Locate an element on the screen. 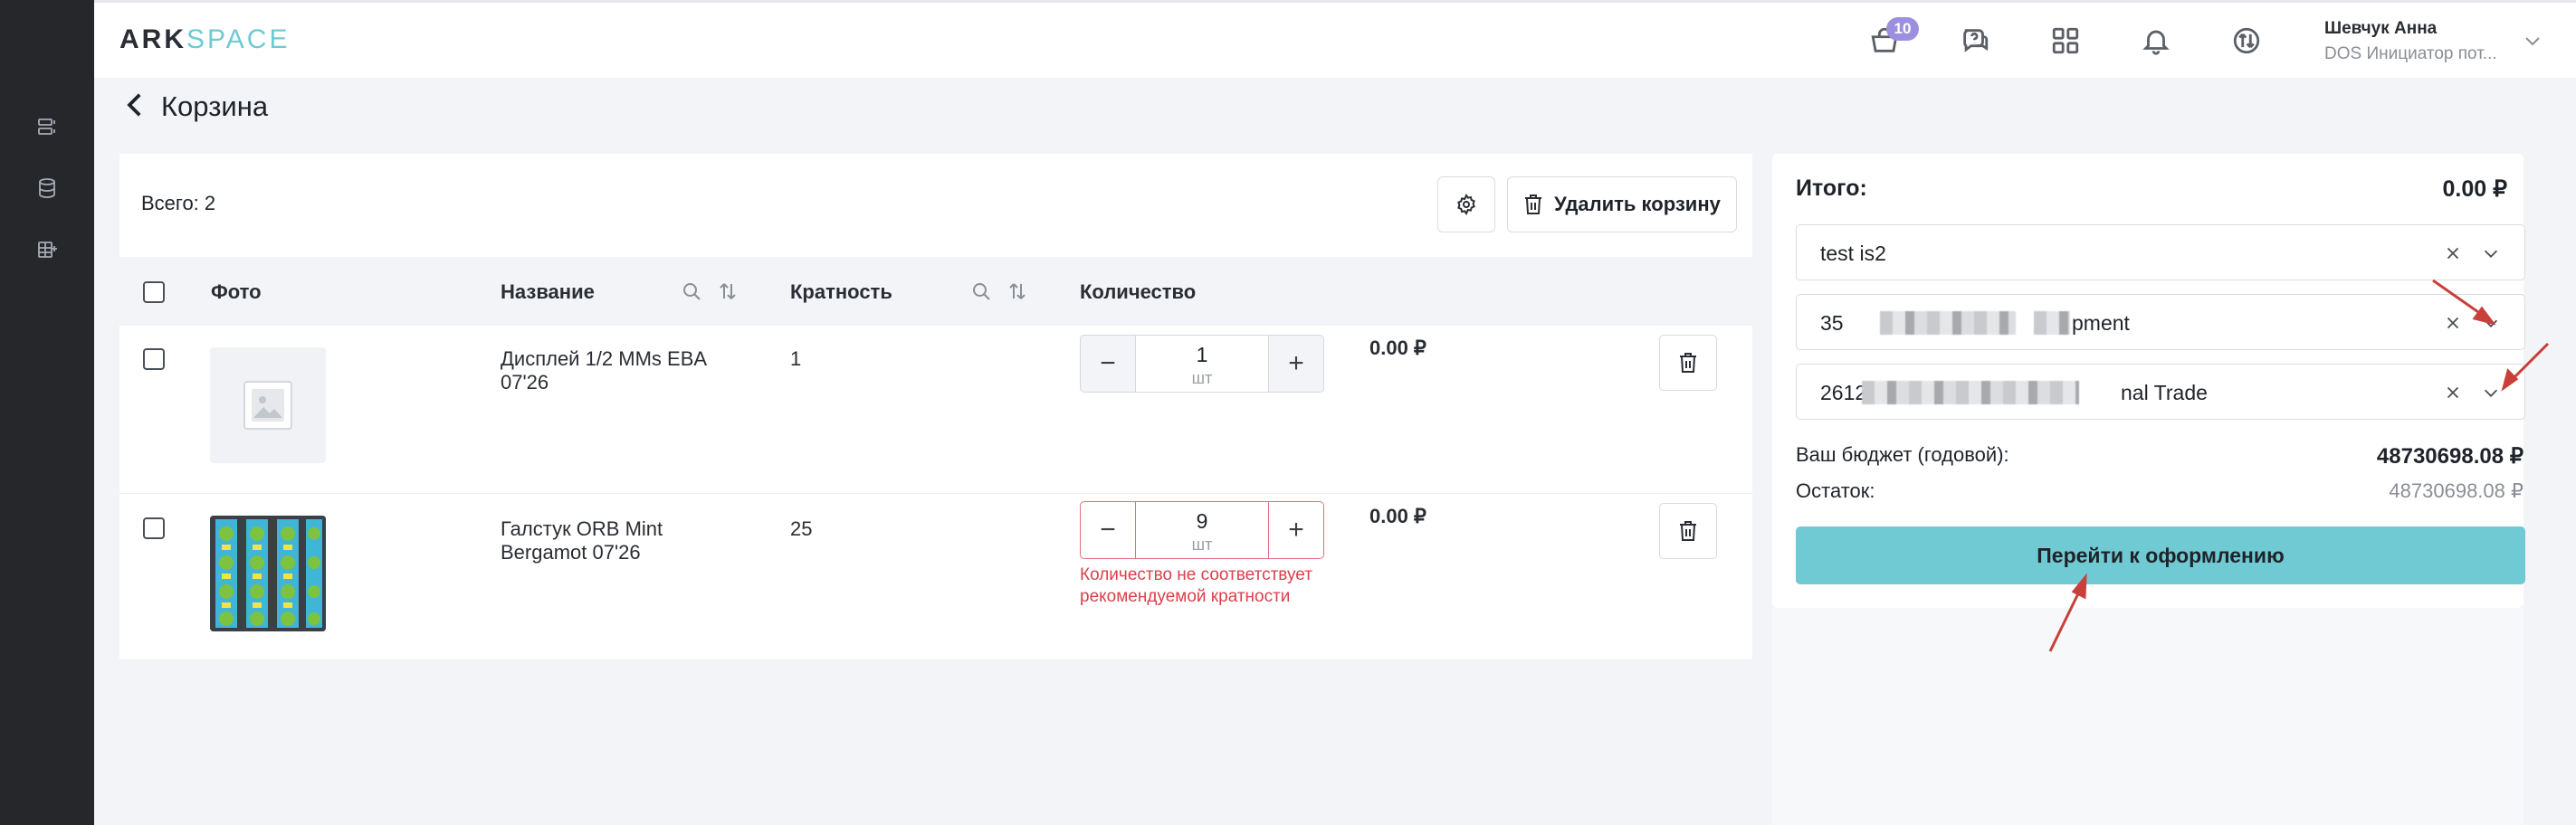 The height and width of the screenshot is (825, 2576). product-multiplicity: 1 is located at coordinates (796, 358).